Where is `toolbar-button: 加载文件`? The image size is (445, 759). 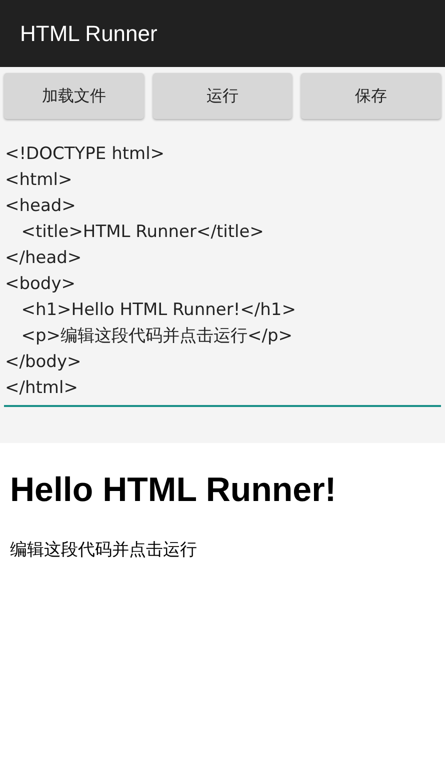 toolbar-button: 加载文件 is located at coordinates (74, 96).